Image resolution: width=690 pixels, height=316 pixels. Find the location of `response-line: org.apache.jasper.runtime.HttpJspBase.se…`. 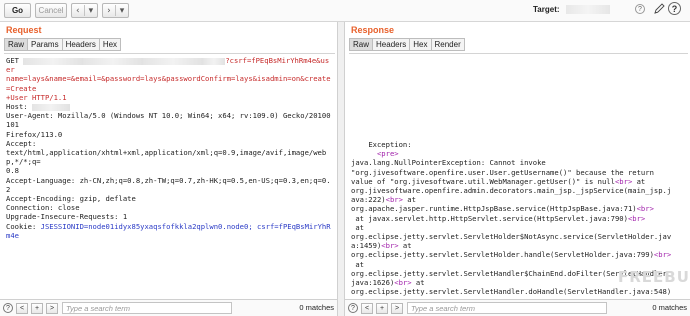

response-line: org.apache.jasper.runtime.HttpJspBase.se… is located at coordinates (494, 209).